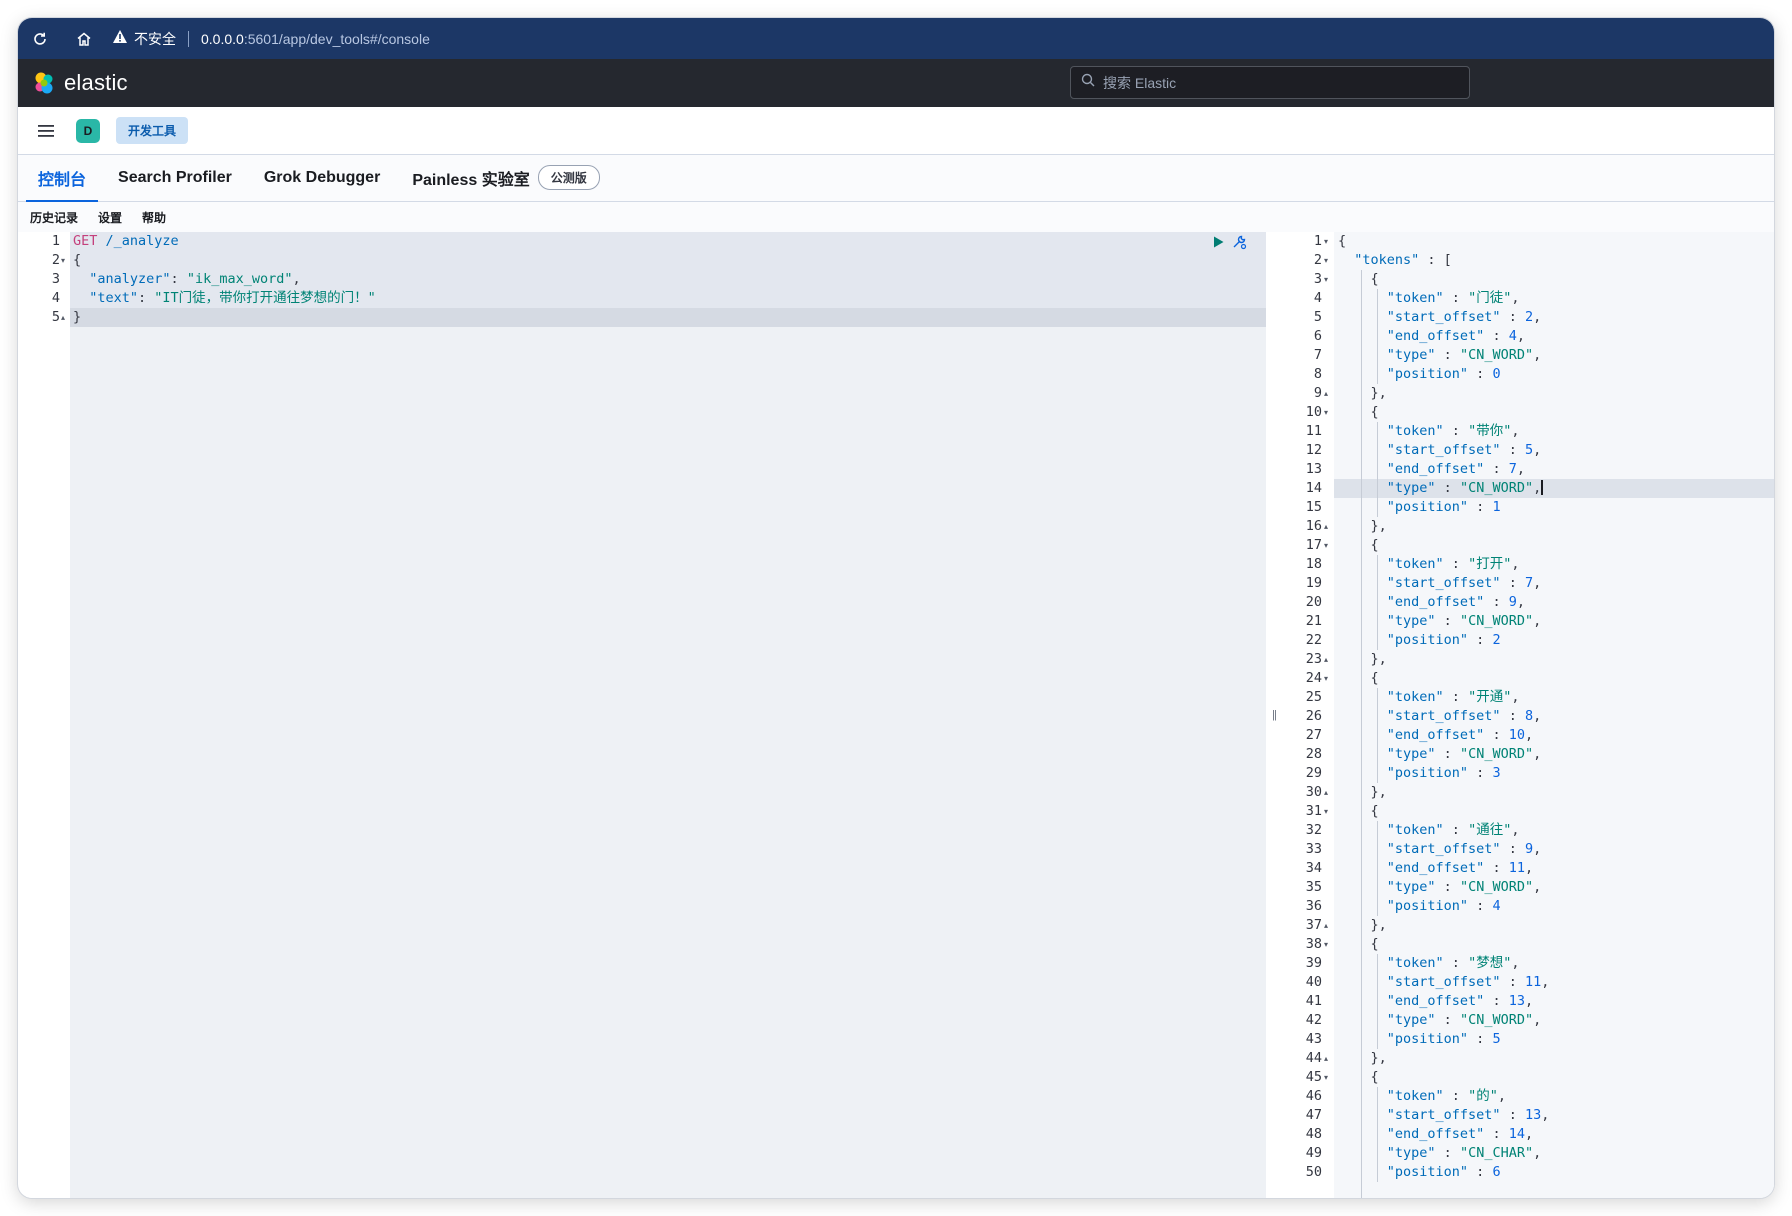 Image resolution: width=1792 pixels, height=1216 pixels. I want to click on address-separator, so click(188, 38).